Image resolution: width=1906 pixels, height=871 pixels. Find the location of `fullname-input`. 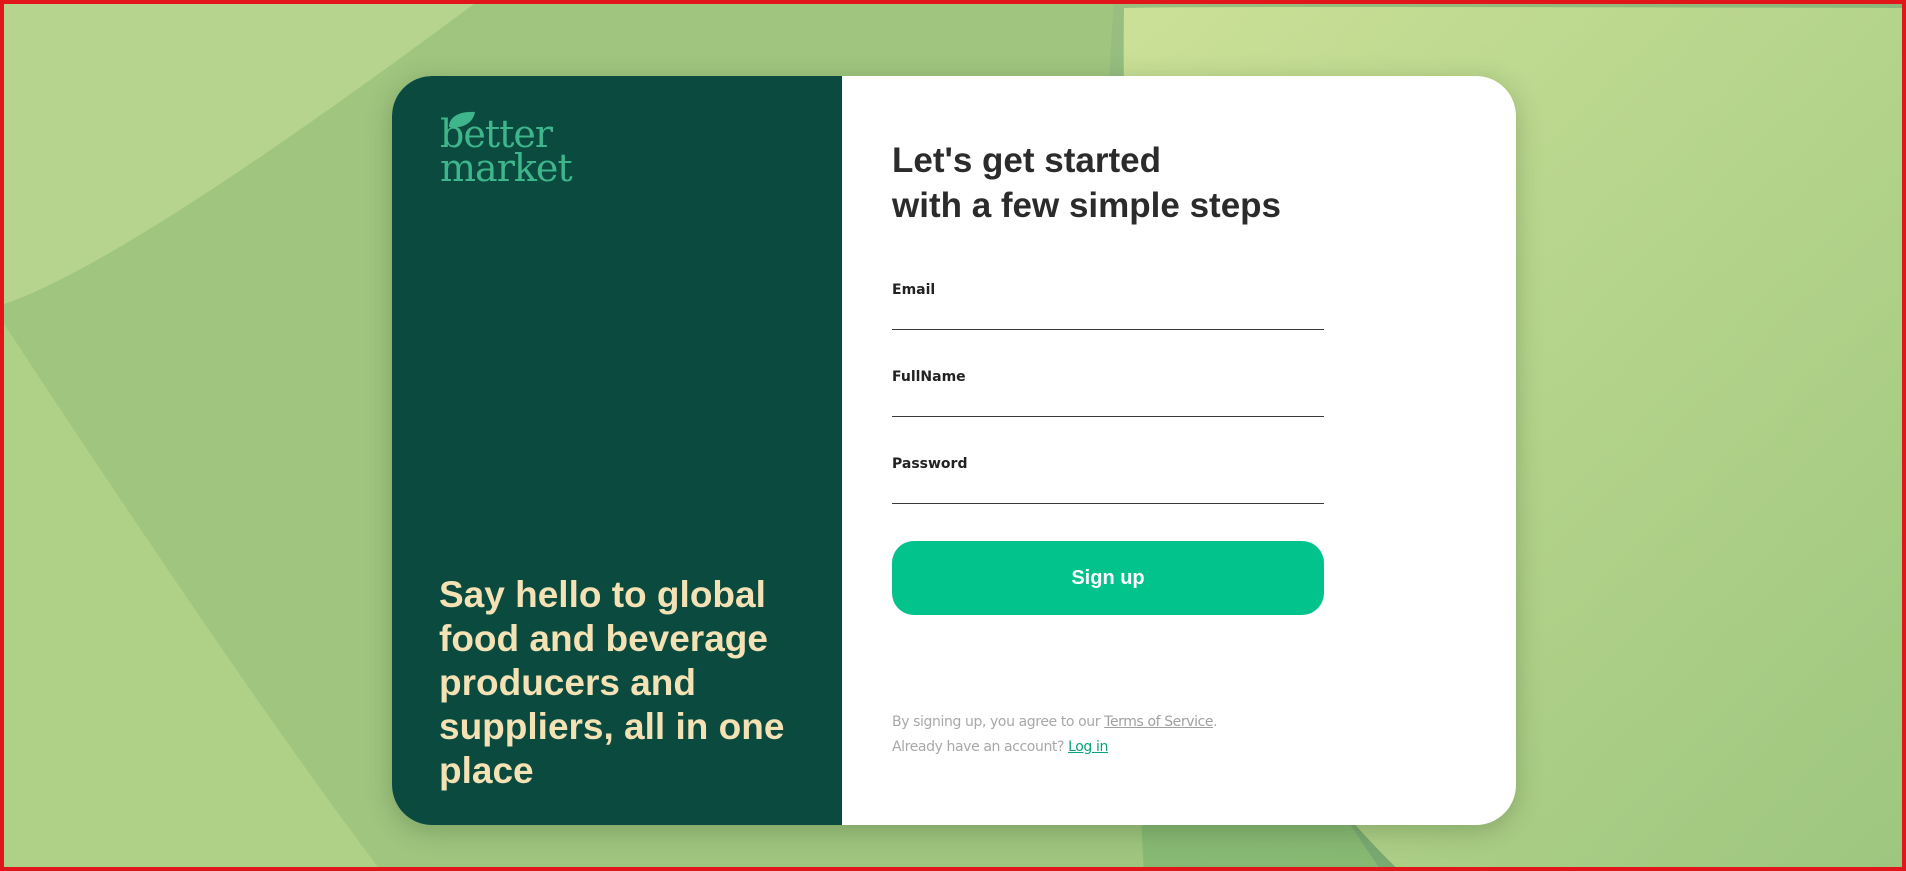

fullname-input is located at coordinates (1108, 404).